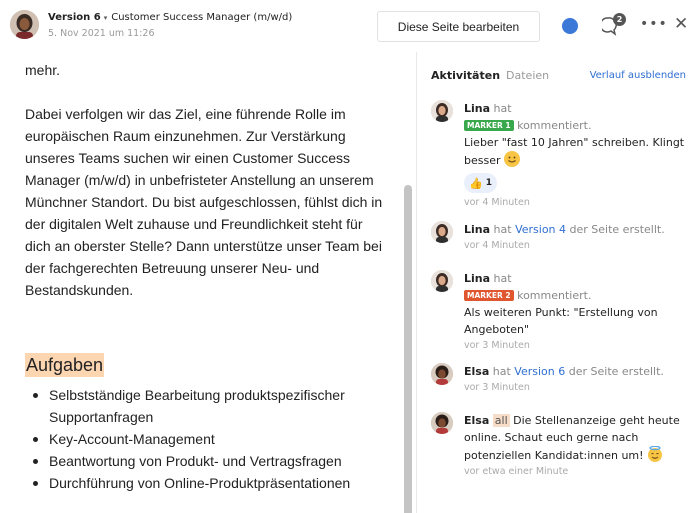  What do you see at coordinates (74, 17) in the screenshot?
I see `version-label: Version 6` at bounding box center [74, 17].